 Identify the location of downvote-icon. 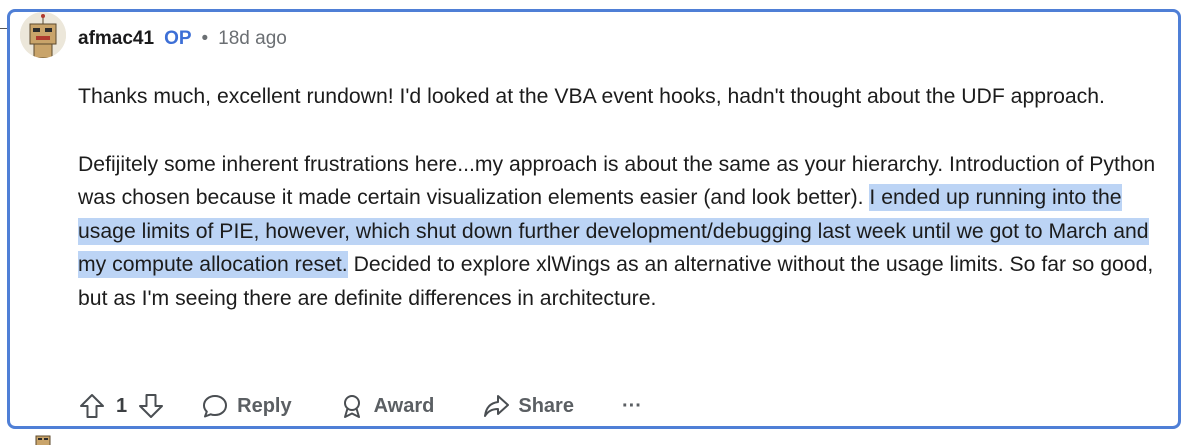
(151, 406).